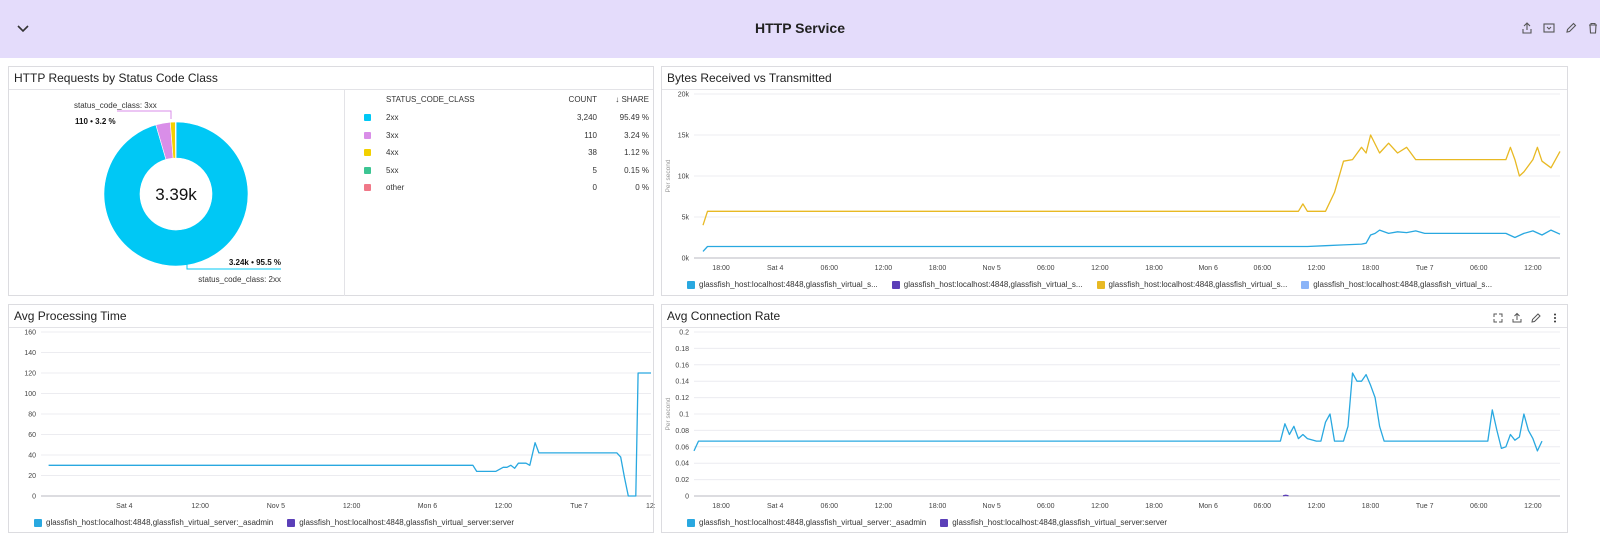 This screenshot has height=545, width=1600. I want to click on y-tick-label: 80, so click(32, 415).